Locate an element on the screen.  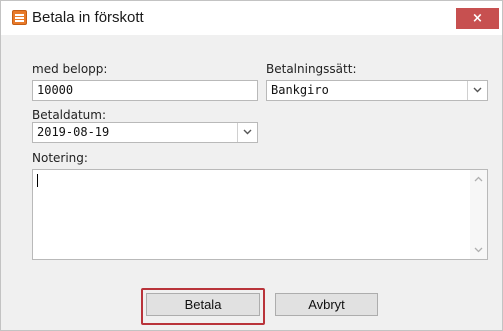
note-label: Notering: is located at coordinates (60, 158).